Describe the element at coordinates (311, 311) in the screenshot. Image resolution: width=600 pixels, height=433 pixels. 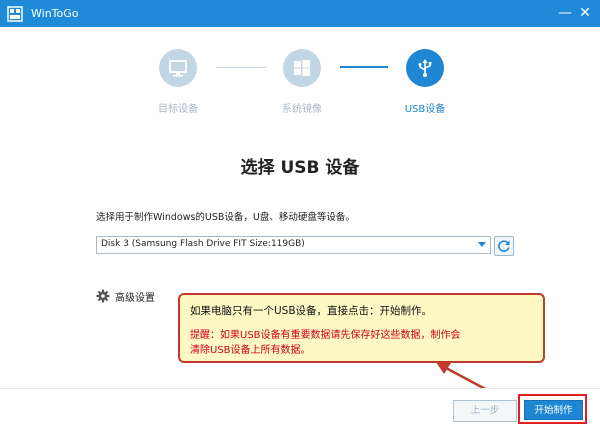
I see `callout-instruction: 如果电脑只有一个USB设备，直接点击：开始制作。` at that location.